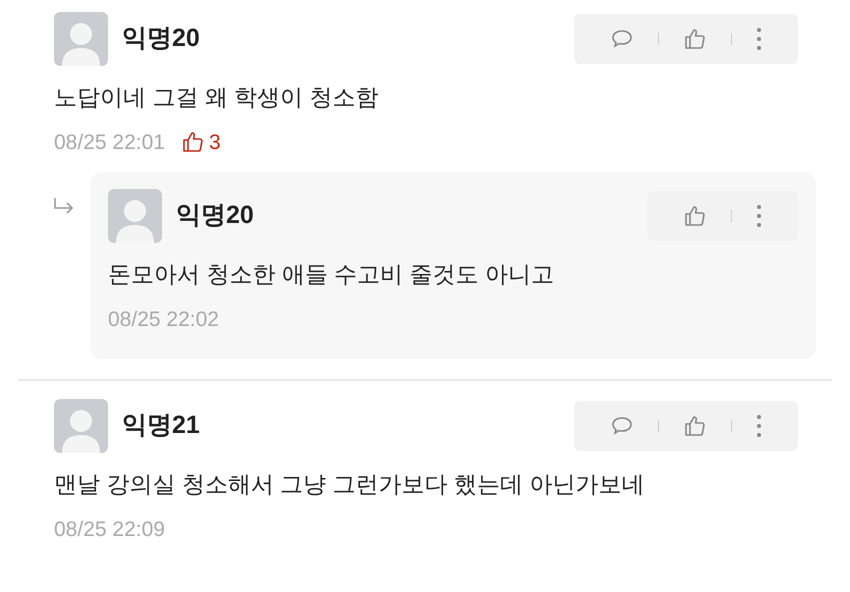 Image resolution: width=850 pixels, height=592 pixels. What do you see at coordinates (109, 529) in the screenshot?
I see `timestamp: 08/25 22:09` at bounding box center [109, 529].